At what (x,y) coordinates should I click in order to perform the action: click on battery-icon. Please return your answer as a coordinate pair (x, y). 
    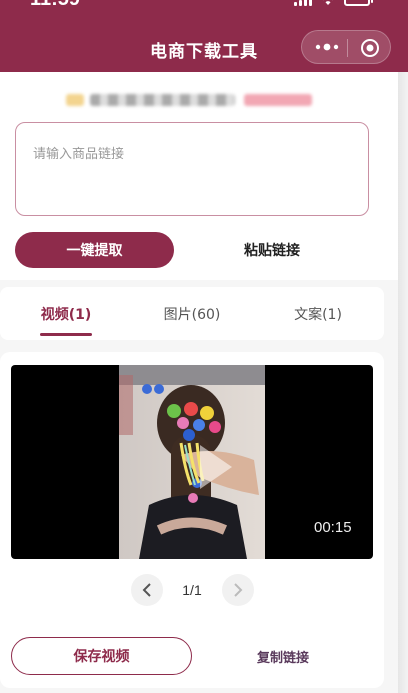
    Looking at the image, I should click on (358, 3).